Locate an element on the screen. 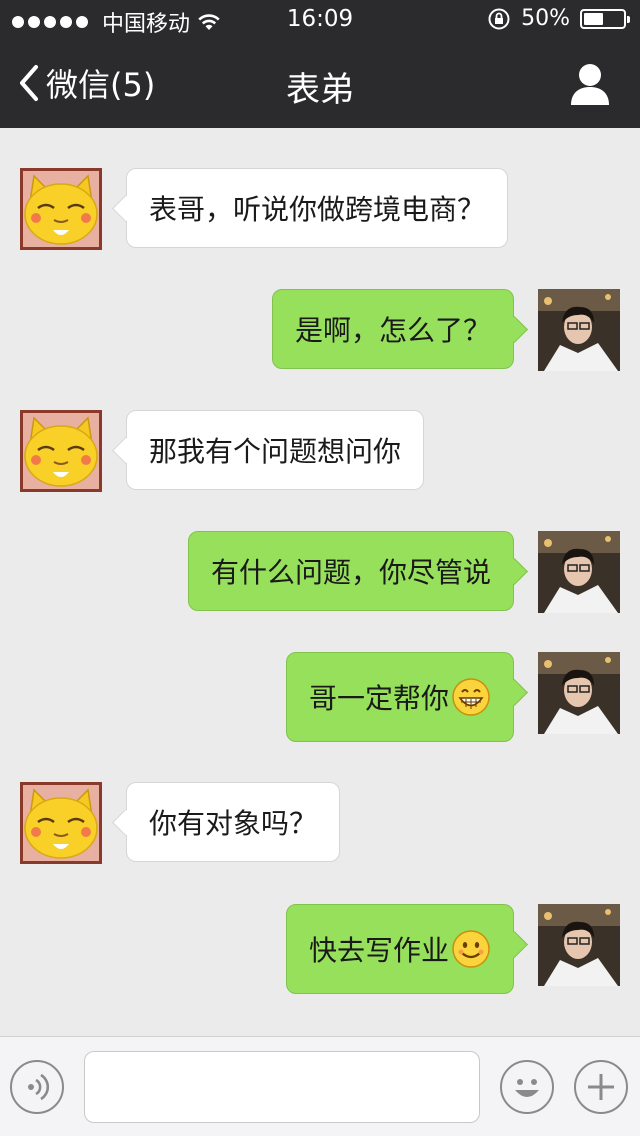 The image size is (640, 1136). back-button: 微信(5) is located at coordinates (86, 83).